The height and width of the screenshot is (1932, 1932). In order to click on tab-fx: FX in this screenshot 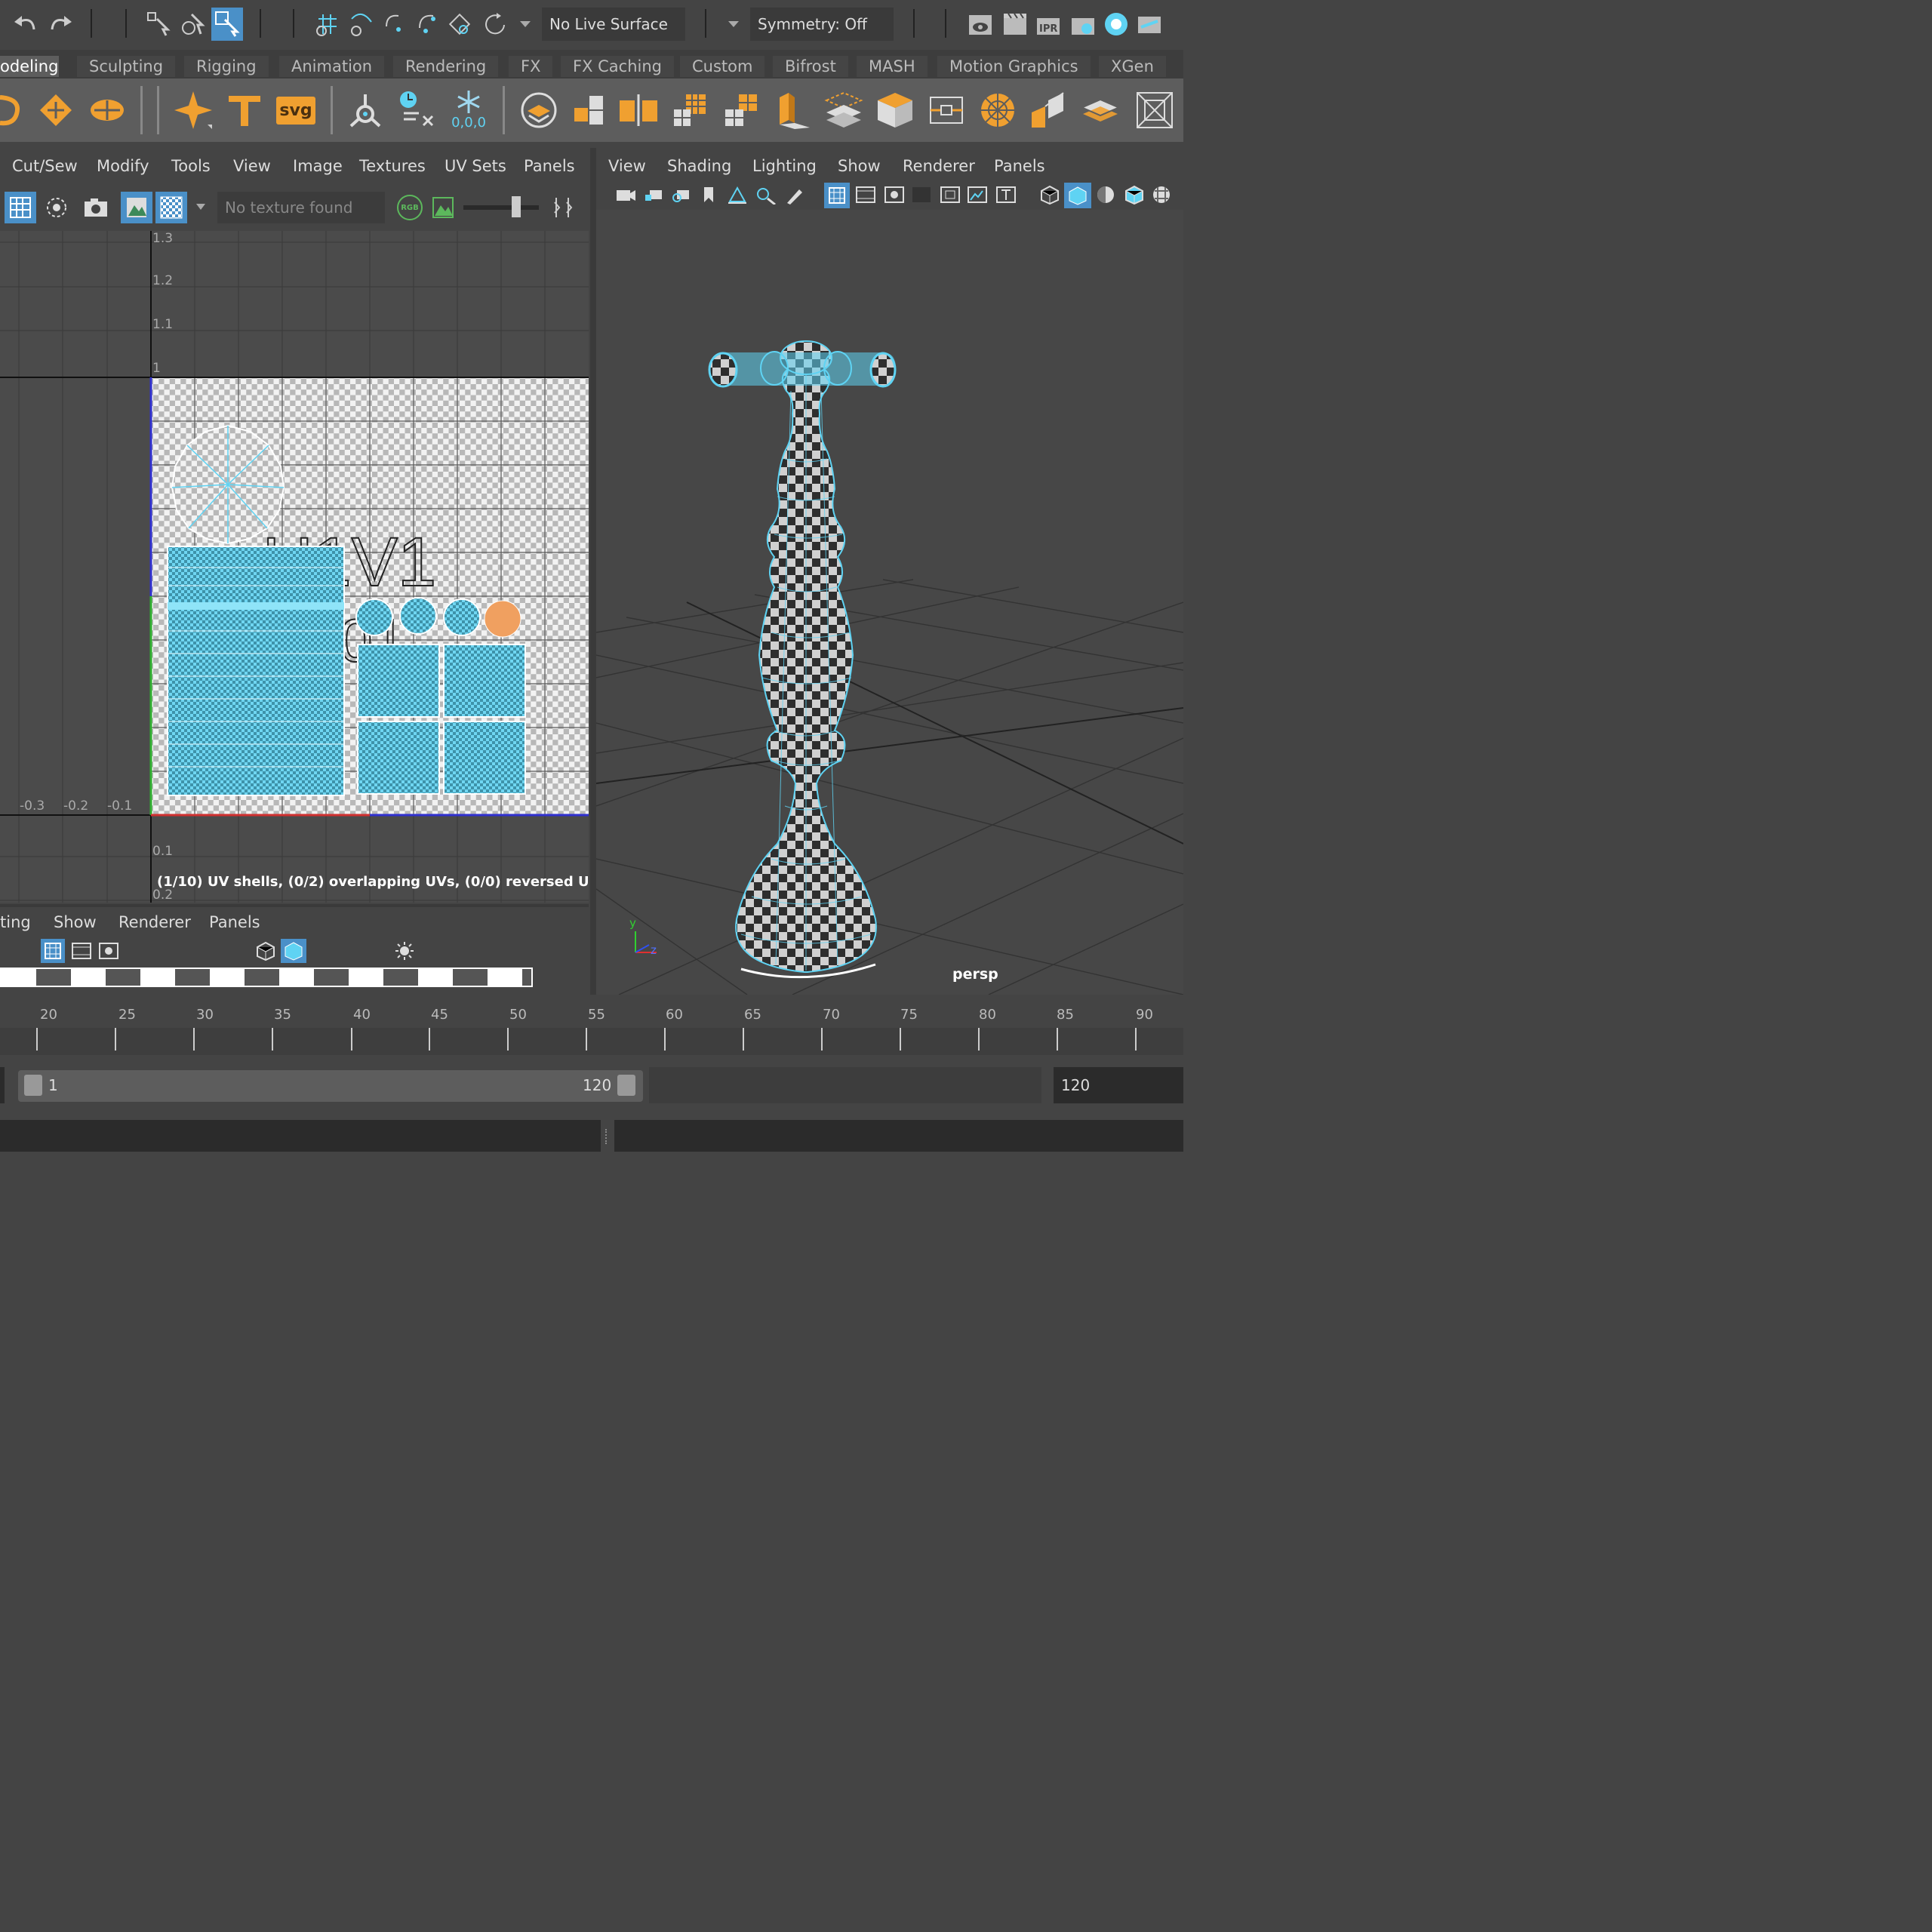, I will do `click(531, 66)`.